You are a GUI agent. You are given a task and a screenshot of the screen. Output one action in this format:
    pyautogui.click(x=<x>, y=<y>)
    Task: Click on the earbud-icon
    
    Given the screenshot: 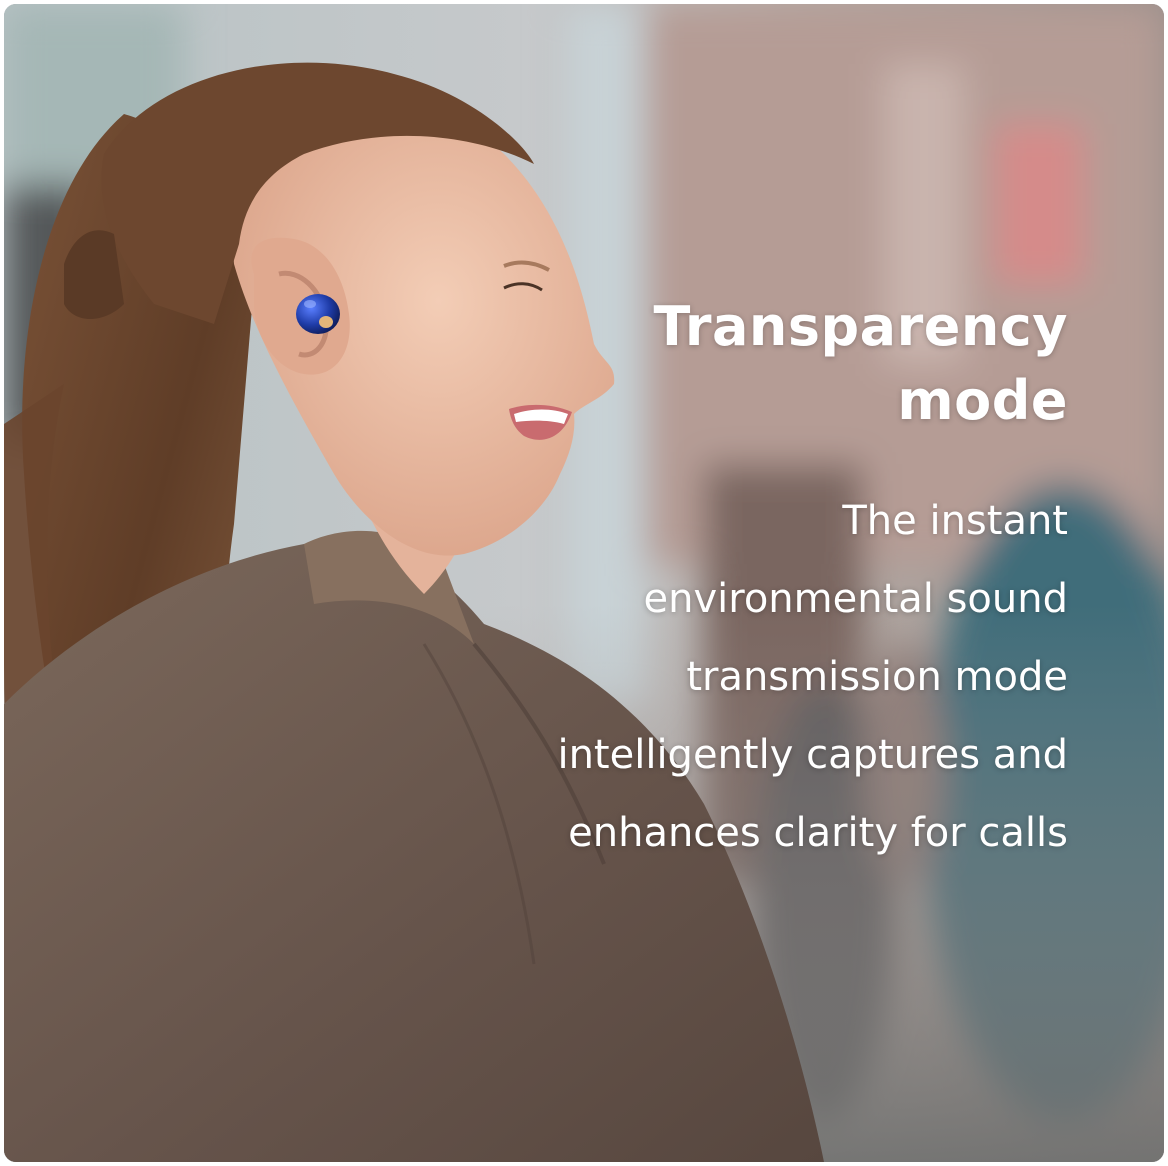 What is the action you would take?
    pyautogui.click(x=318, y=314)
    